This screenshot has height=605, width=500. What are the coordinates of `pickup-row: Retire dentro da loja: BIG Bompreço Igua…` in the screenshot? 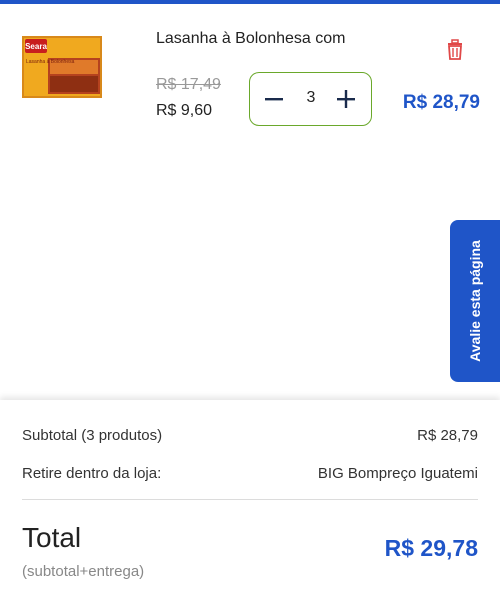 It's located at (250, 473).